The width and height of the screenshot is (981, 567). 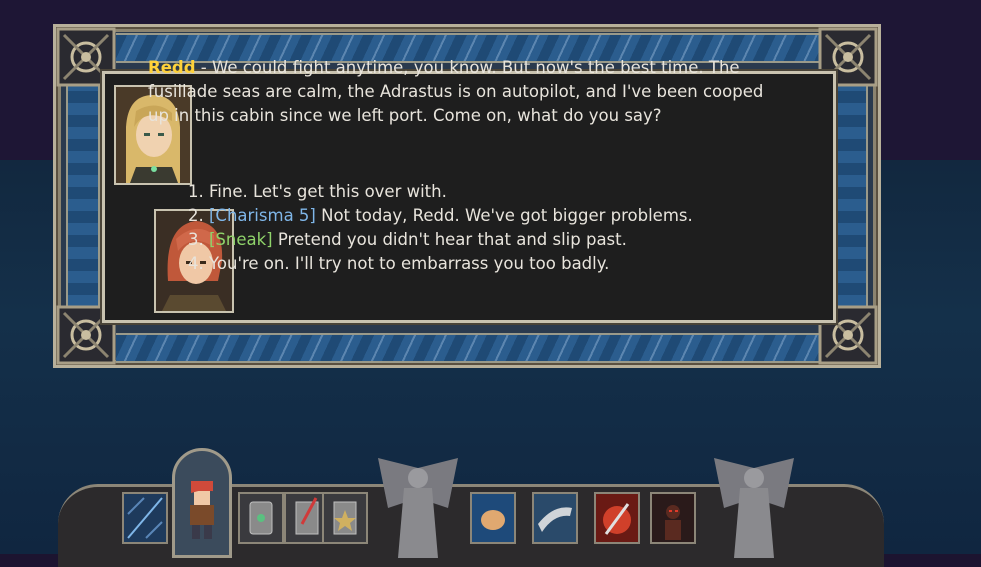 What do you see at coordinates (196, 215) in the screenshot?
I see `option-number: 2.` at bounding box center [196, 215].